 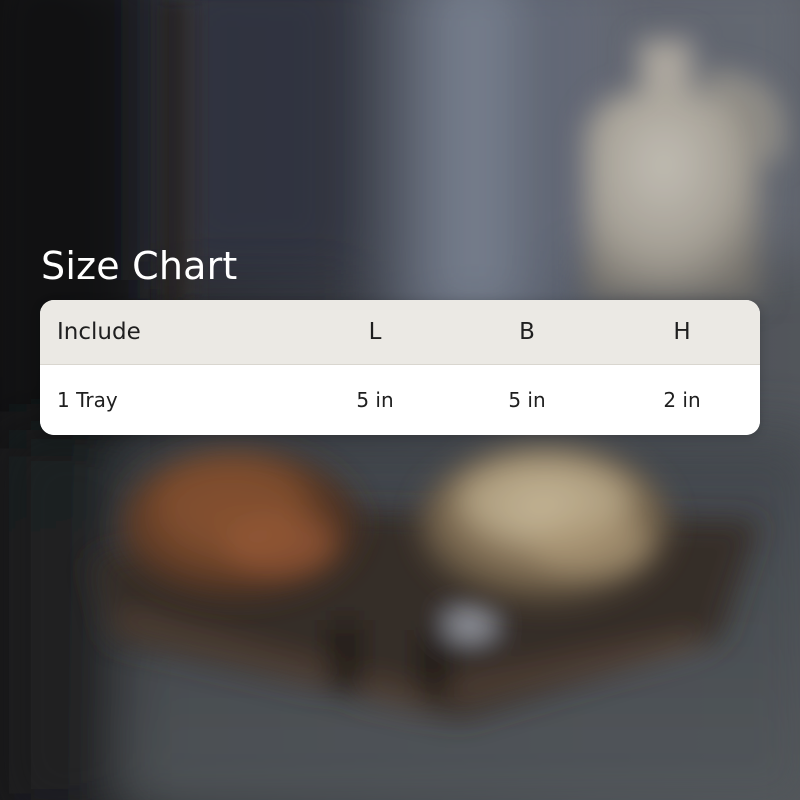 What do you see at coordinates (87, 400) in the screenshot?
I see `cell-include: 1 Tray` at bounding box center [87, 400].